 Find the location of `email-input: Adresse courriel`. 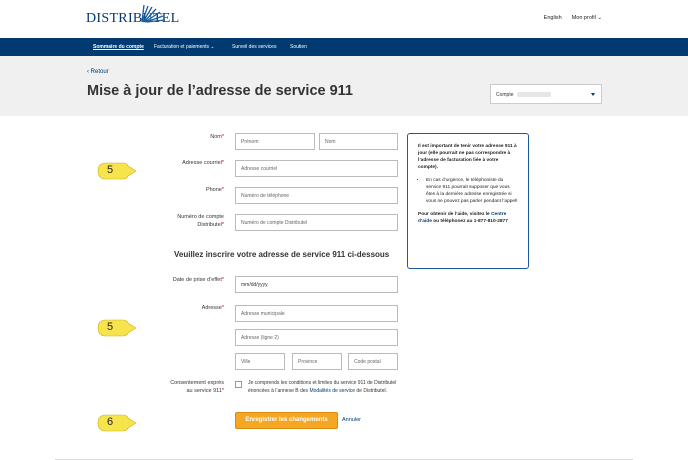

email-input: Adresse courriel is located at coordinates (316, 168).